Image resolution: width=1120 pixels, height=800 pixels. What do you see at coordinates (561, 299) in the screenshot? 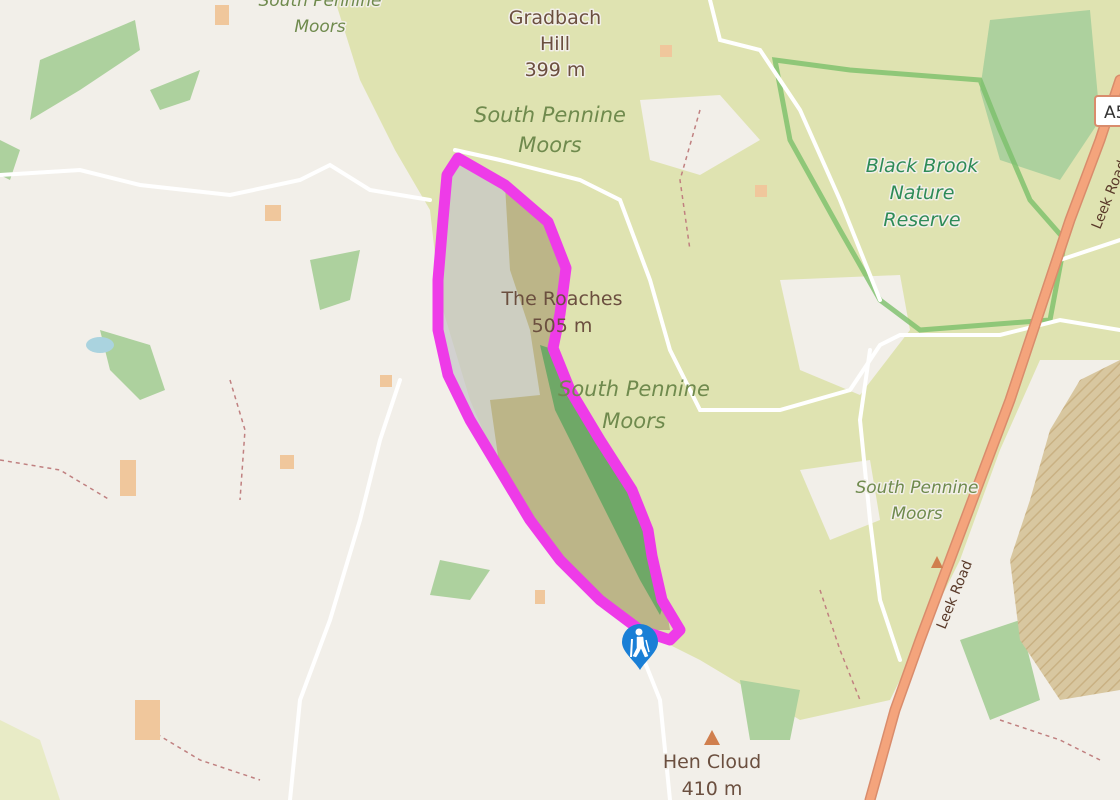
I see `label-roaches-name: The Roaches` at bounding box center [561, 299].